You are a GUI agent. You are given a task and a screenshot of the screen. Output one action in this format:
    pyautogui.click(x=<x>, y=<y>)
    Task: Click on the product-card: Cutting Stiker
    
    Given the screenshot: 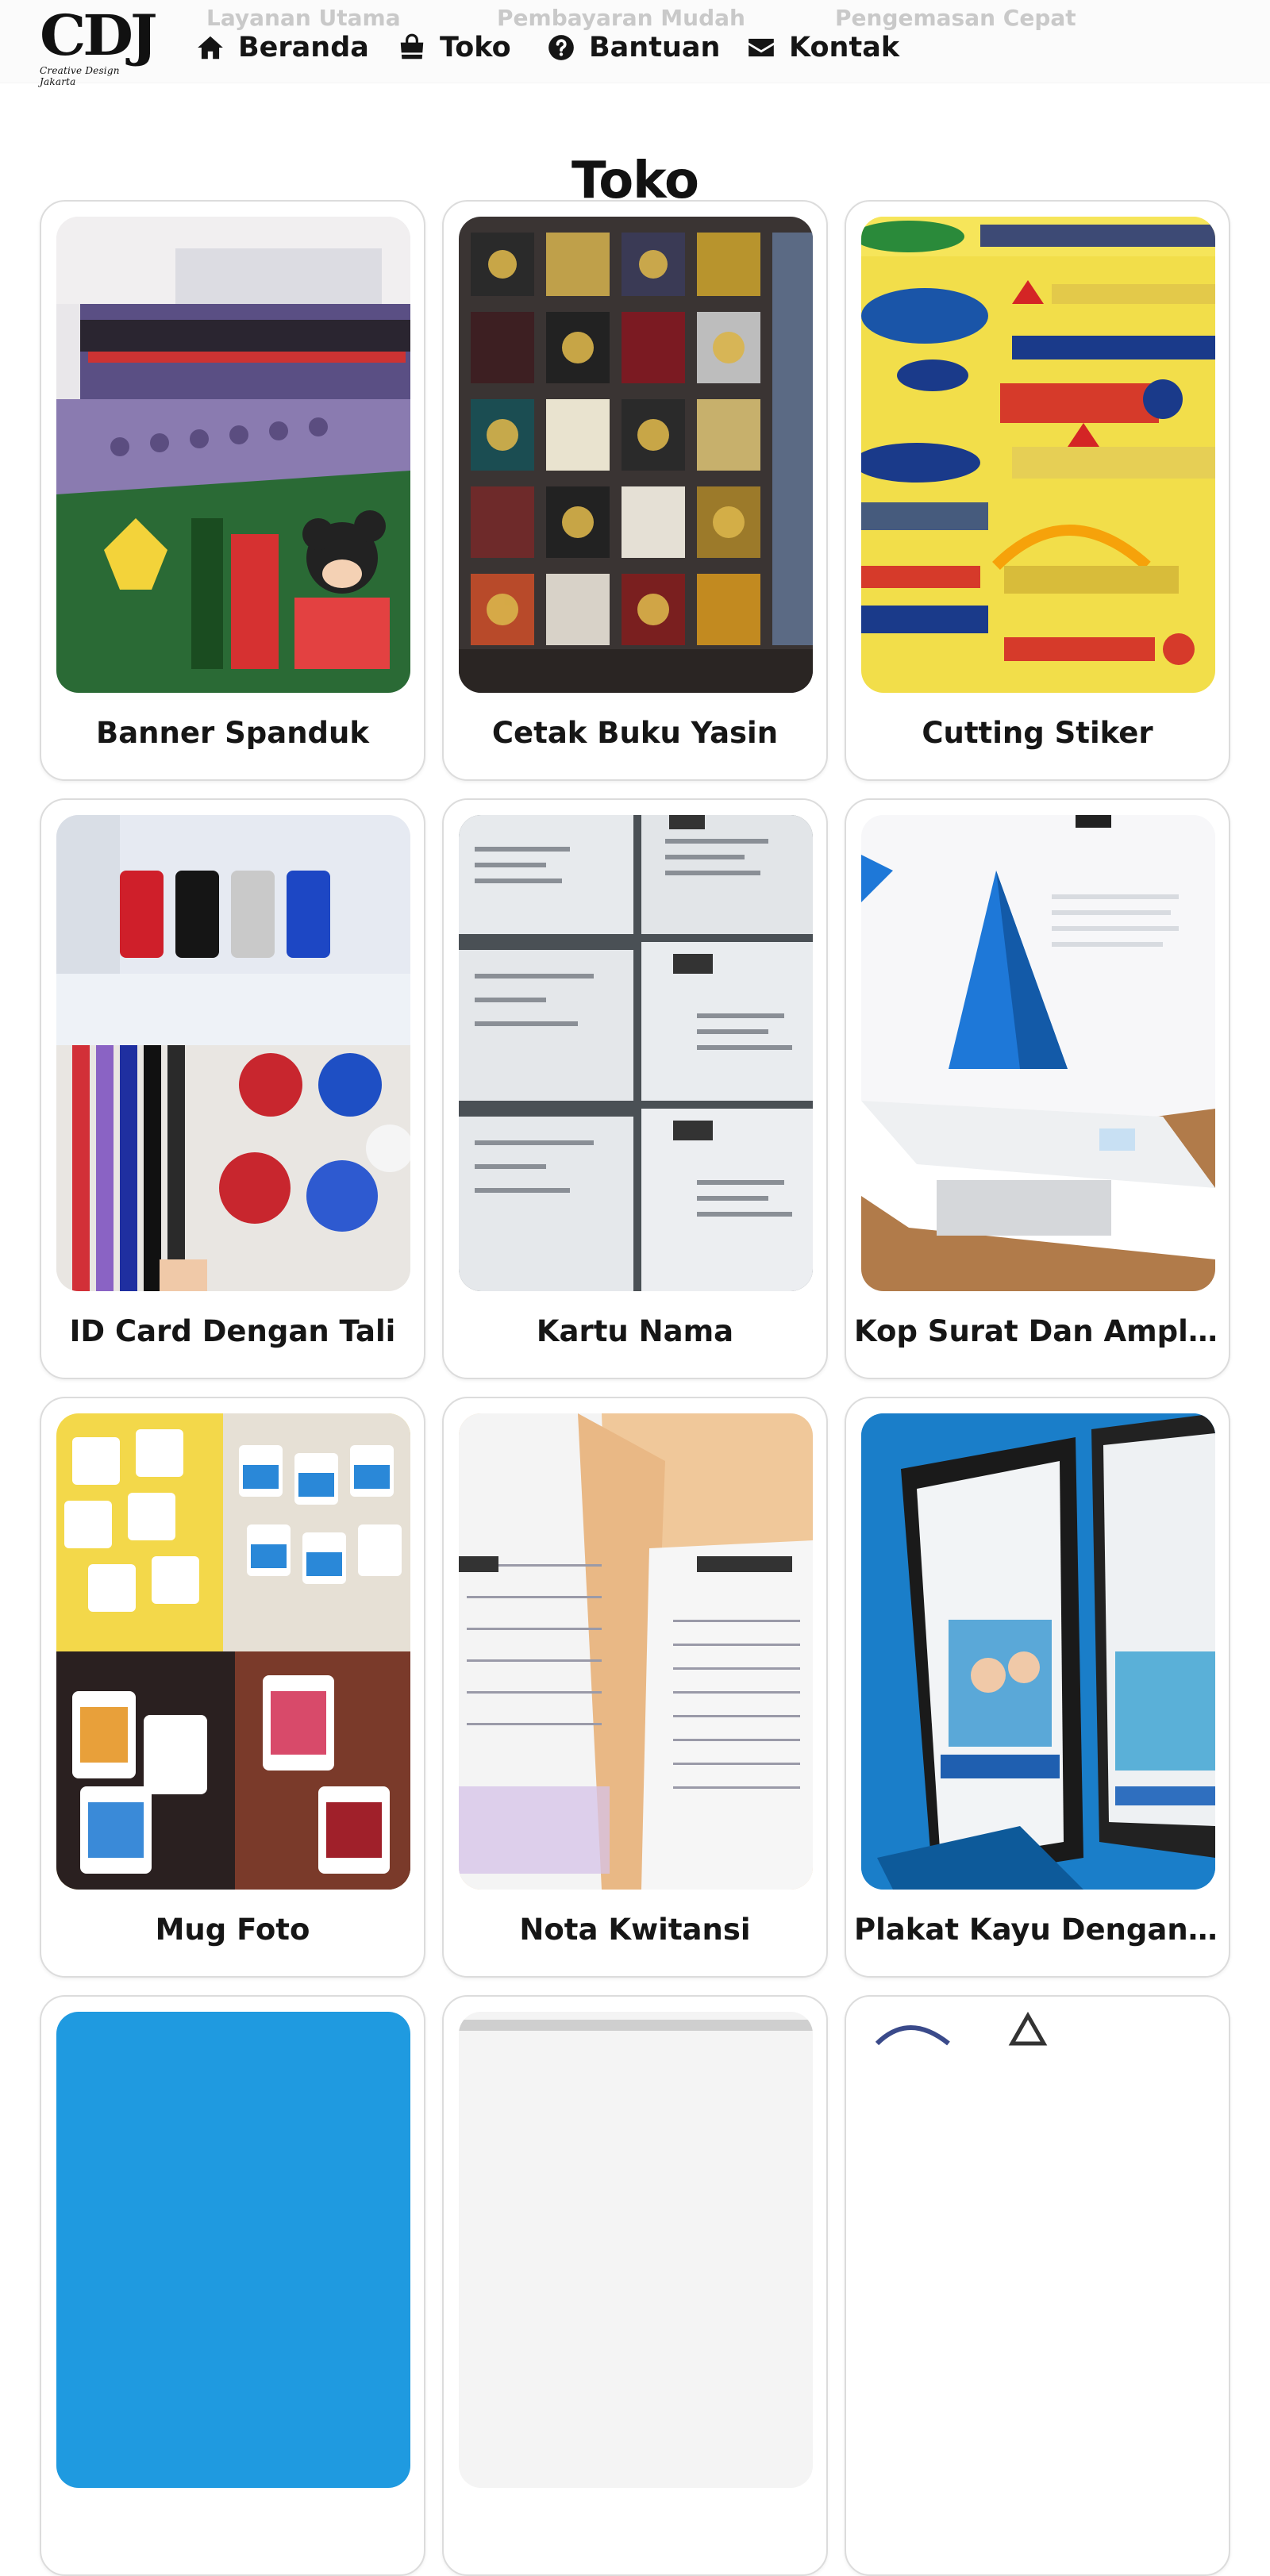 What is the action you would take?
    pyautogui.click(x=1037, y=491)
    